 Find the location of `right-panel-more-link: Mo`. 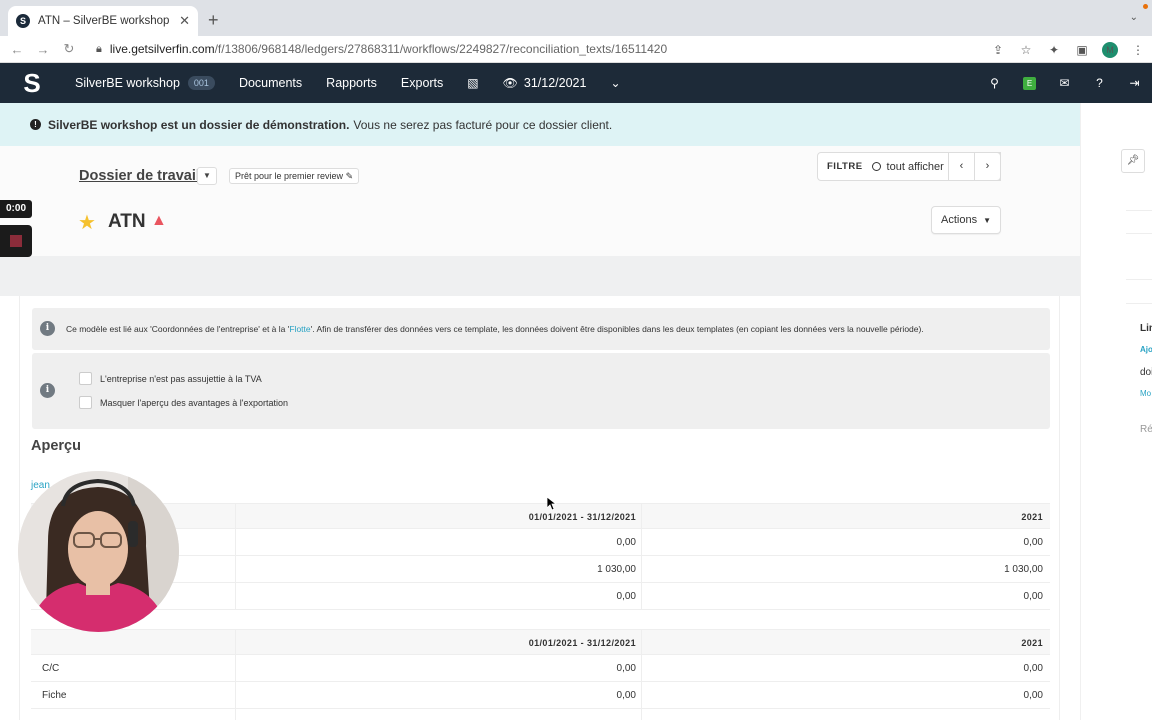

right-panel-more-link: Mo is located at coordinates (1145, 393).